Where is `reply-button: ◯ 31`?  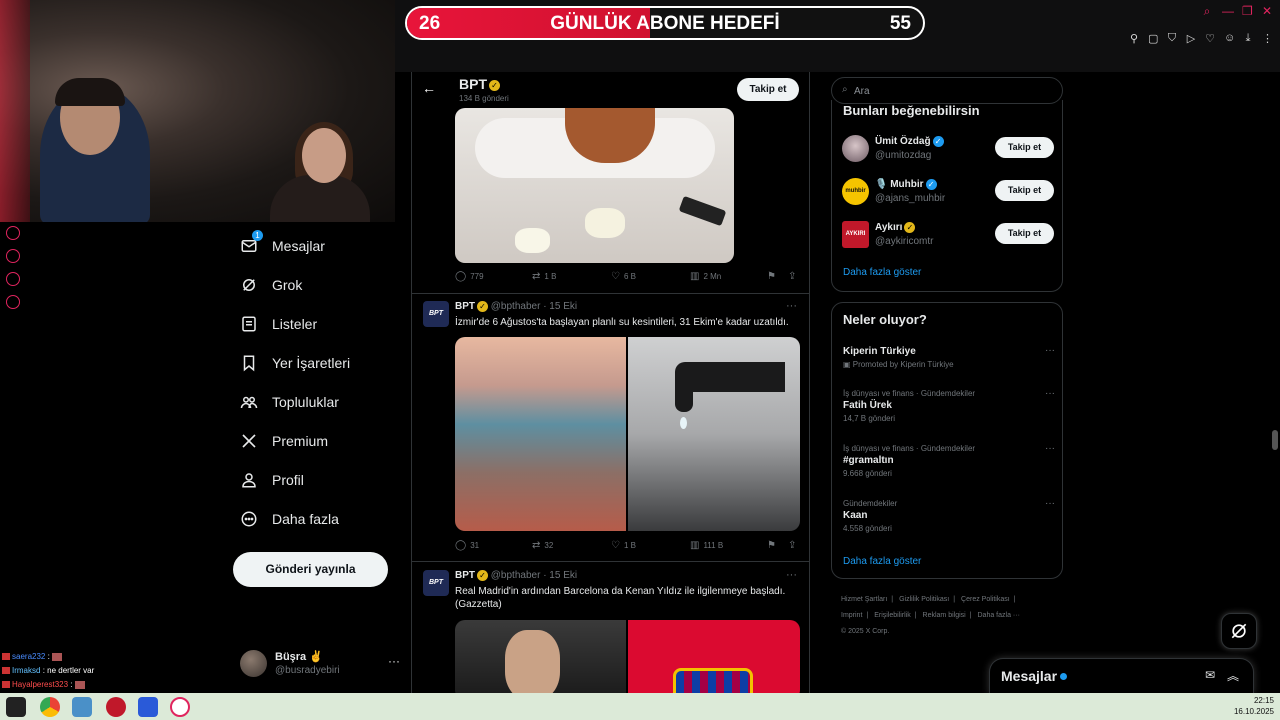
reply-button: ◯ 31 is located at coordinates (467, 545).